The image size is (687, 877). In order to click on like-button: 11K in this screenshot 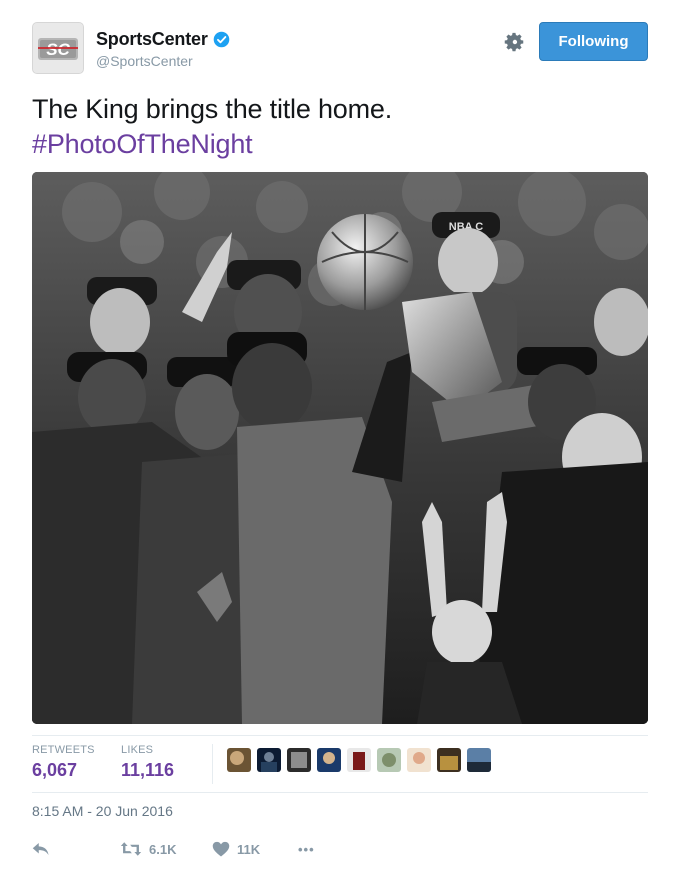, I will do `click(236, 849)`.